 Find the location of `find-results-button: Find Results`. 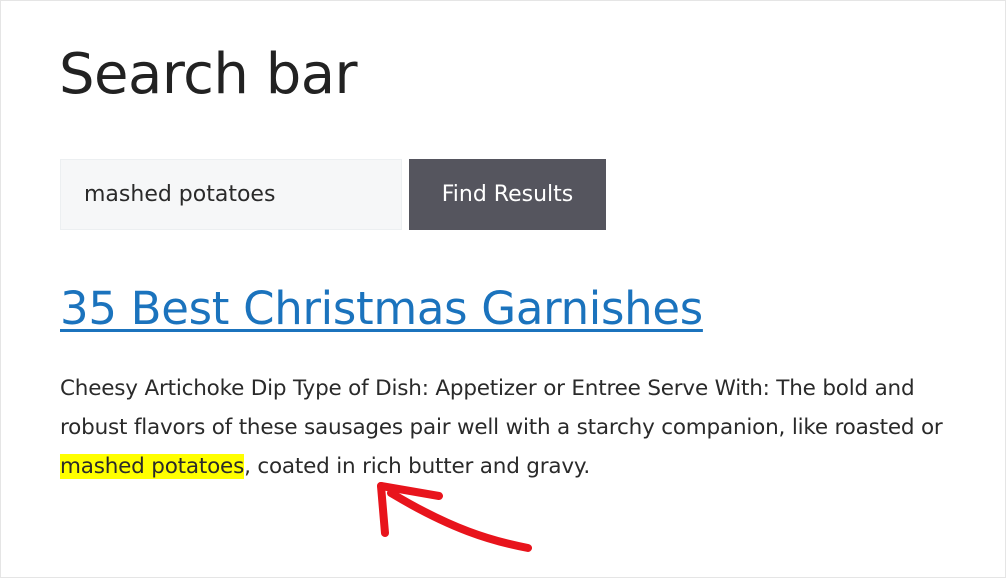

find-results-button: Find Results is located at coordinates (507, 194).